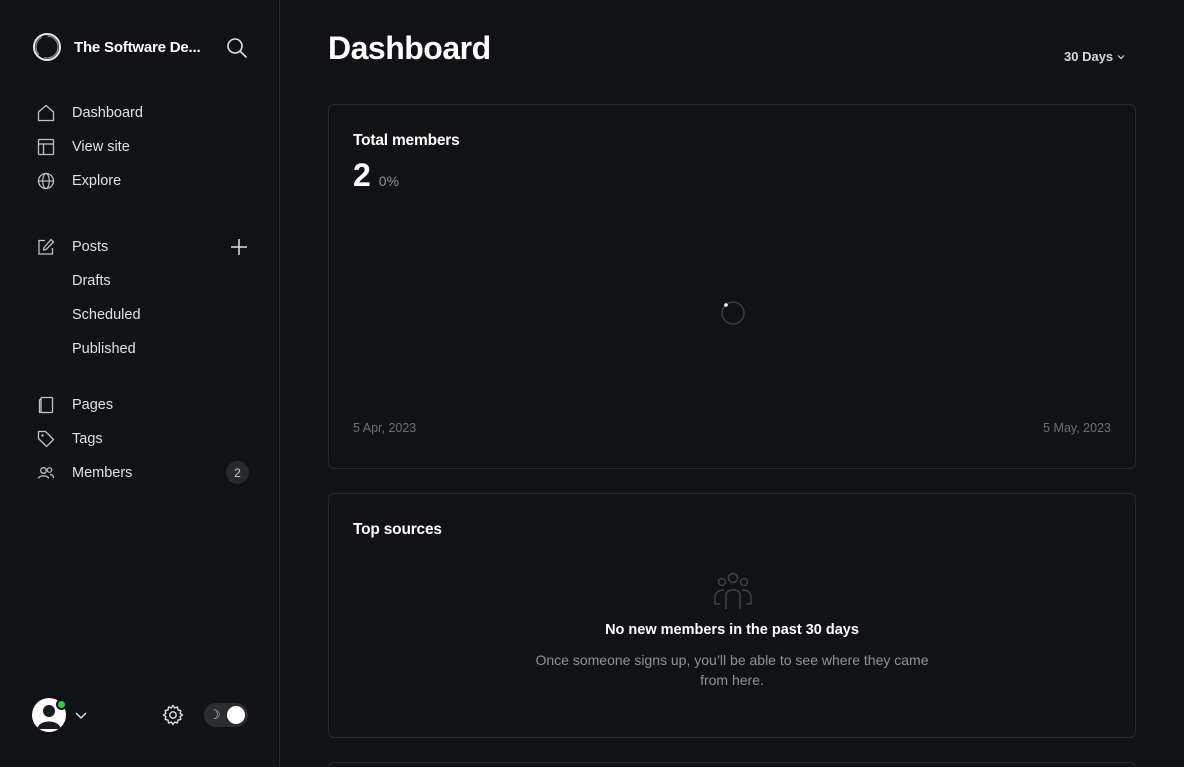 The height and width of the screenshot is (767, 1184). What do you see at coordinates (87, 439) in the screenshot?
I see `sidebar-item-label: Tags` at bounding box center [87, 439].